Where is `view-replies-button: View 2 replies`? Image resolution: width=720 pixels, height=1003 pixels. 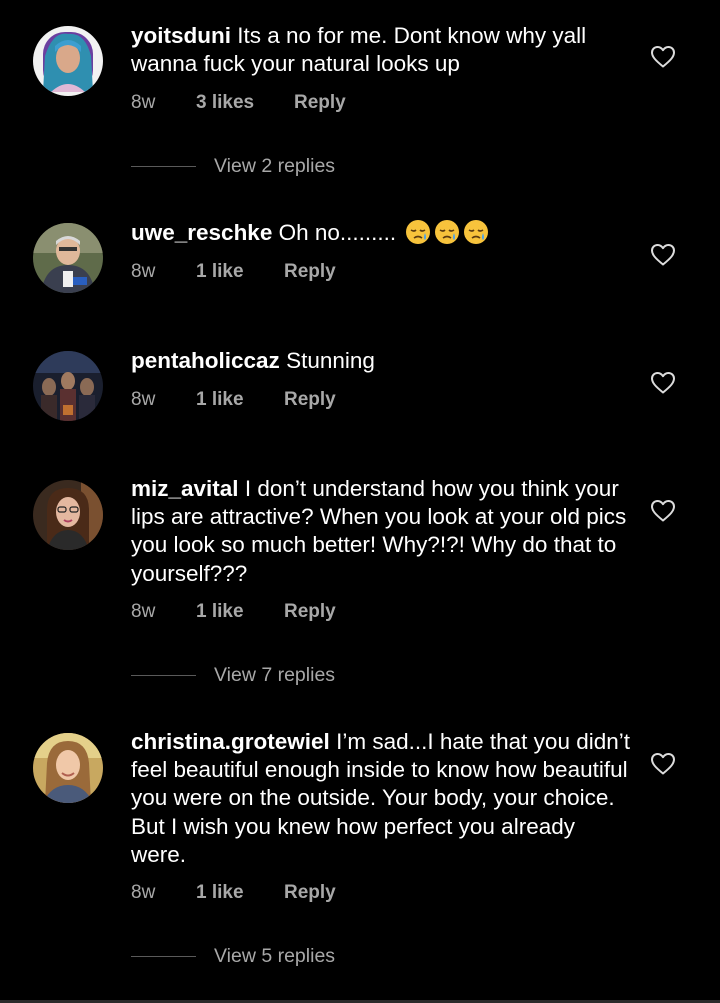 view-replies-button: View 2 replies is located at coordinates (251, 166).